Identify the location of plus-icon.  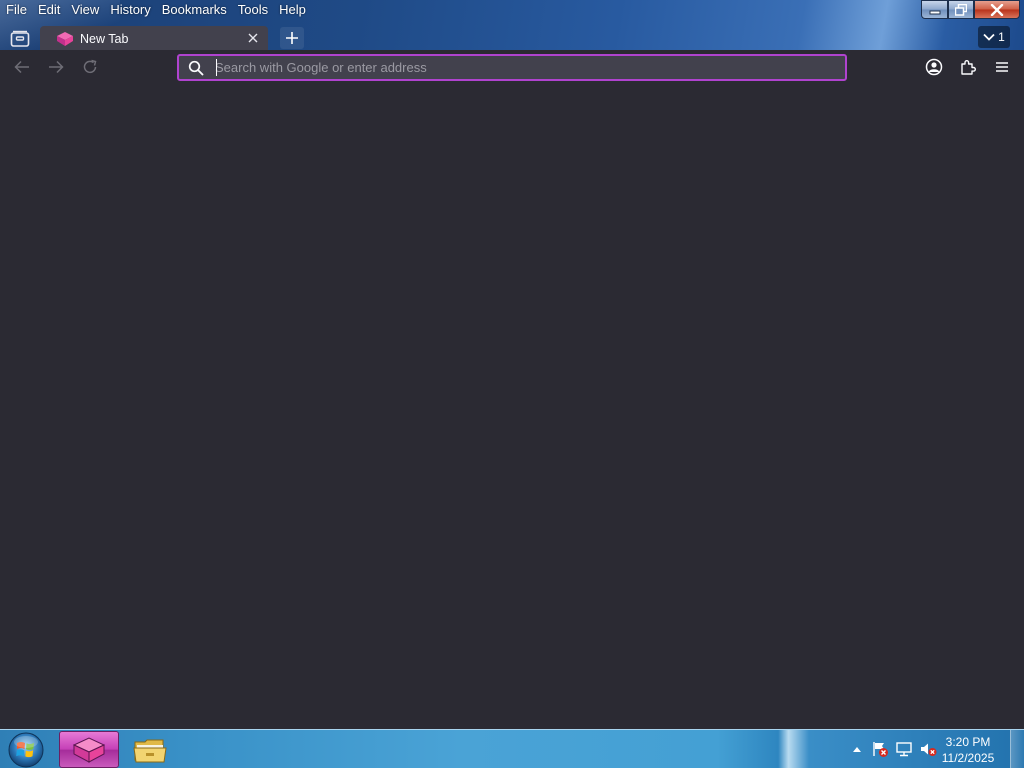
(292, 38).